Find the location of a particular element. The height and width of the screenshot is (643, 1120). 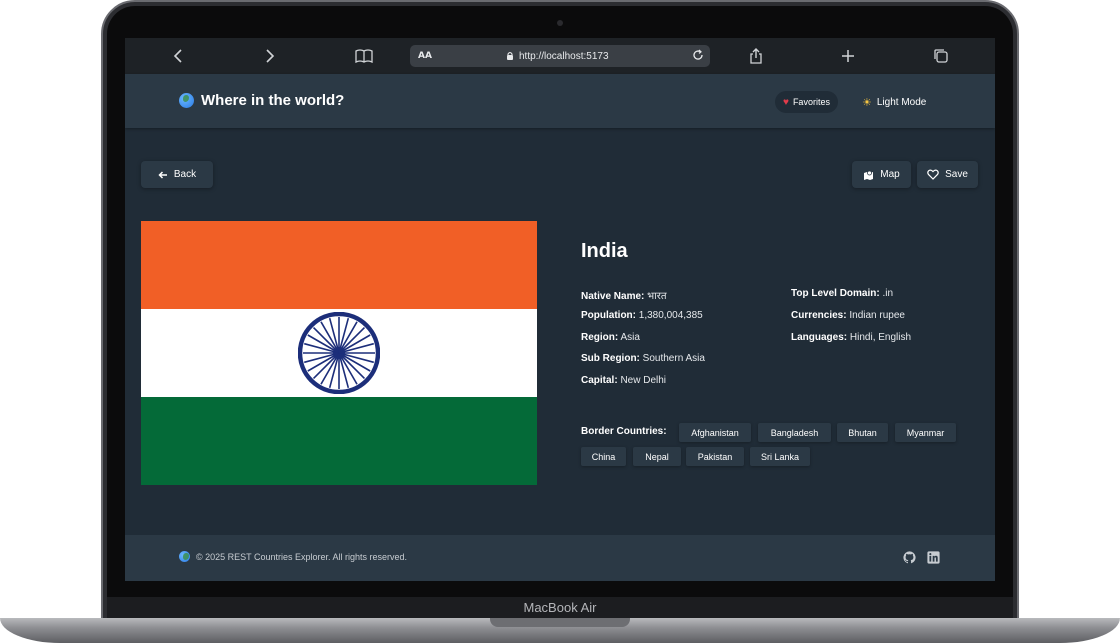

laptop-notch is located at coordinates (560, 622).